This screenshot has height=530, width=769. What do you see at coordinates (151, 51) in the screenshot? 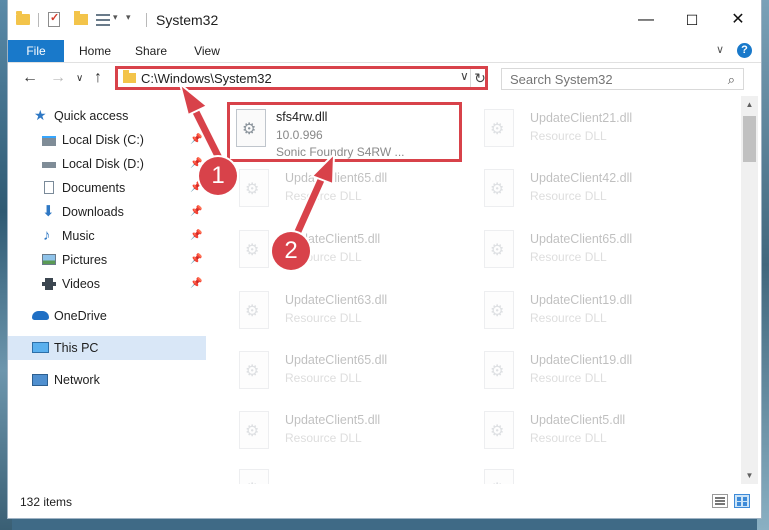
I see `tab-share: Share` at bounding box center [151, 51].